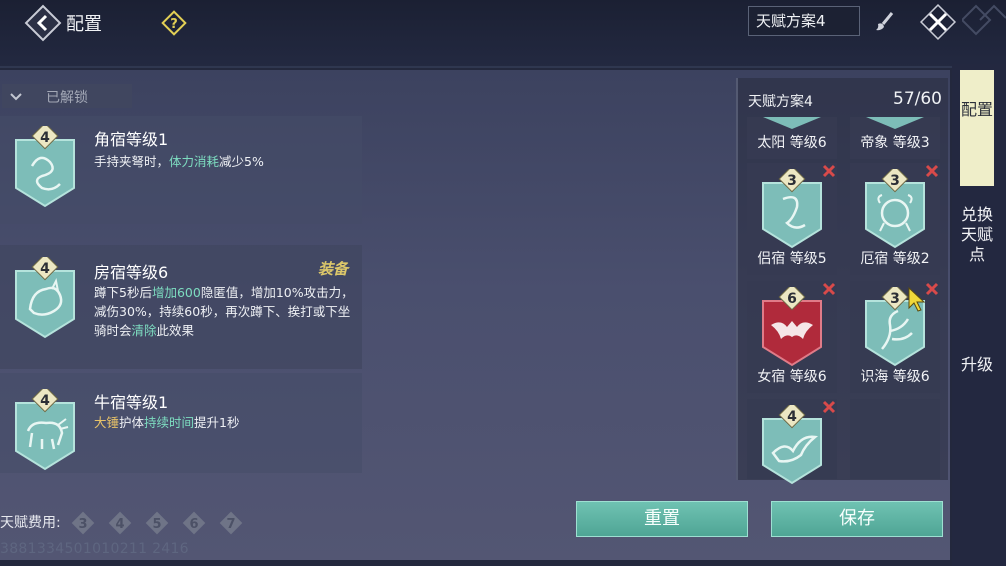 This screenshot has height=566, width=1006. I want to click on fox-talent-icon: 4, so click(45, 298).